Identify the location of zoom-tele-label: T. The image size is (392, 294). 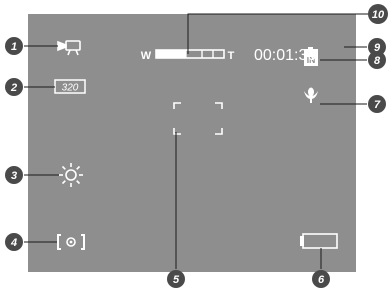
(231, 56).